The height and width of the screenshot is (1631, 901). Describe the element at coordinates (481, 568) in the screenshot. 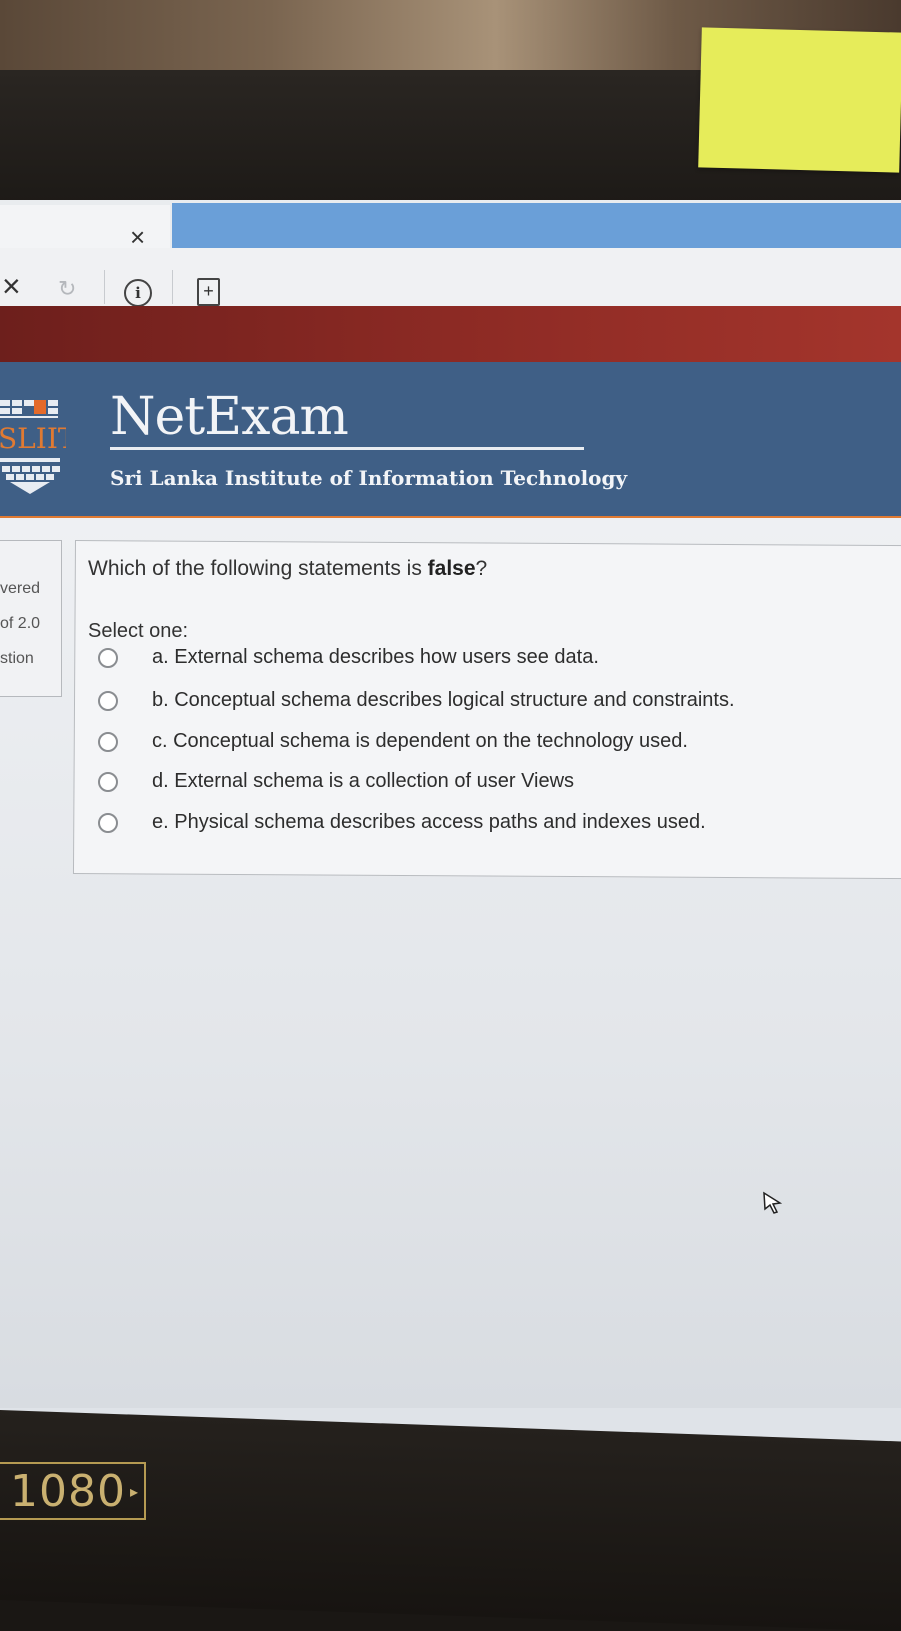

I see `question-text-suffix: ?` at that location.